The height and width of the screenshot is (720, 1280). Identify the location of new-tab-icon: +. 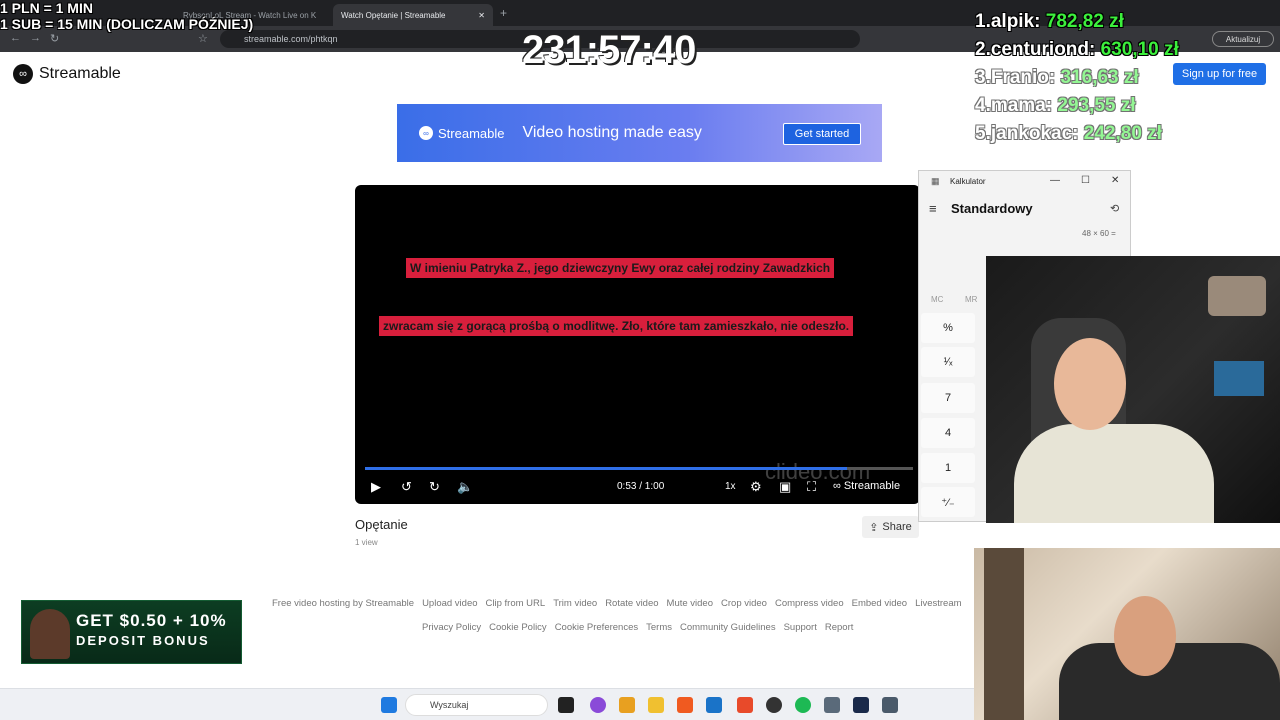
(503, 13).